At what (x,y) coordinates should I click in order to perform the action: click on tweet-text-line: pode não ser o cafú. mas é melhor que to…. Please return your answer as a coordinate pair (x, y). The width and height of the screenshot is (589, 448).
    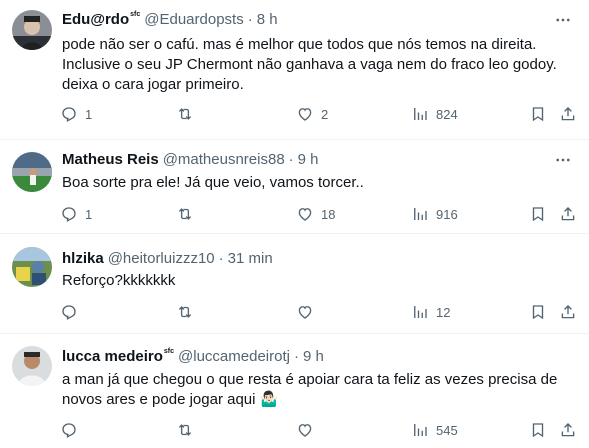
    Looking at the image, I should click on (299, 44).